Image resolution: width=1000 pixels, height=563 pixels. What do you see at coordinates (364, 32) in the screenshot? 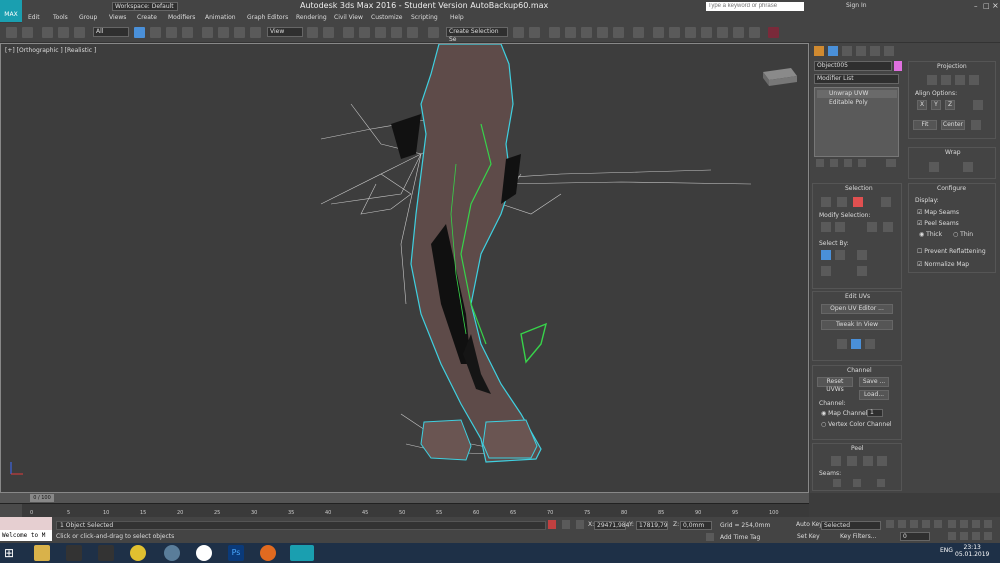
I see `snaps-toggle-icon` at bounding box center [364, 32].